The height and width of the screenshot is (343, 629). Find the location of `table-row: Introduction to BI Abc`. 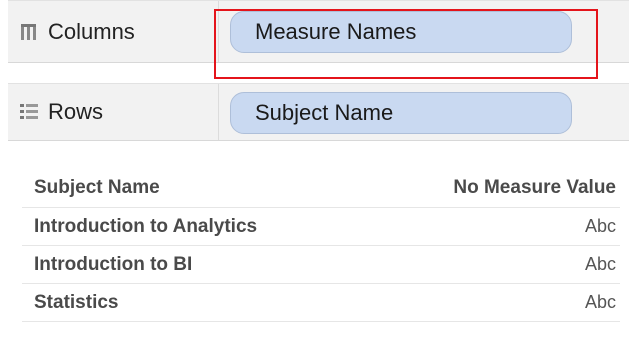

table-row: Introduction to BI Abc is located at coordinates (321, 265).